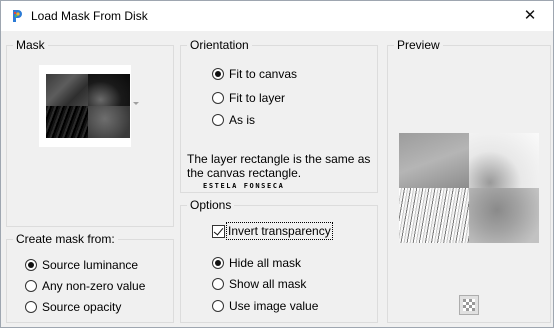  Describe the element at coordinates (469, 305) in the screenshot. I see `checkerboard-icon` at that location.